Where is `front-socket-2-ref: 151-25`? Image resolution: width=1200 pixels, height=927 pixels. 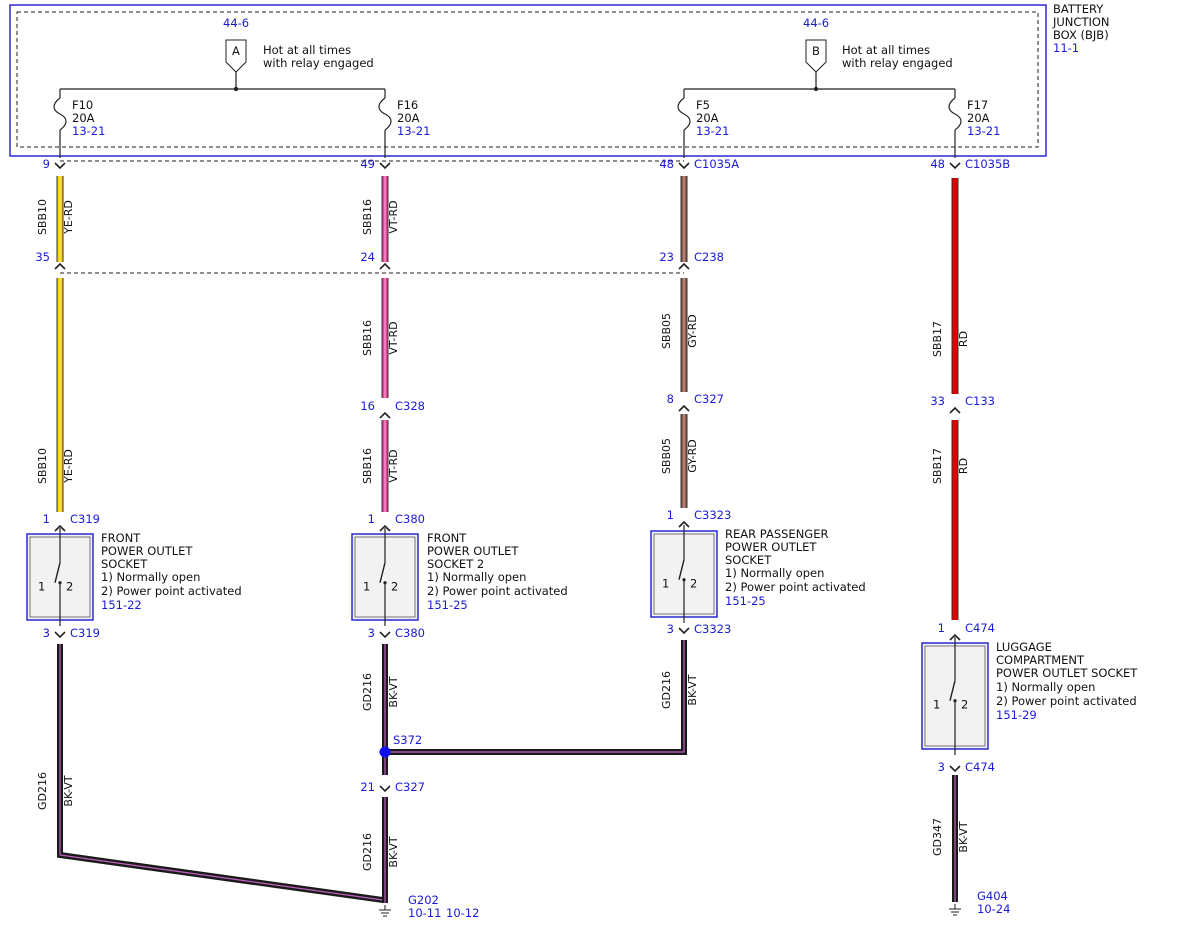 front-socket-2-ref: 151-25 is located at coordinates (447, 605).